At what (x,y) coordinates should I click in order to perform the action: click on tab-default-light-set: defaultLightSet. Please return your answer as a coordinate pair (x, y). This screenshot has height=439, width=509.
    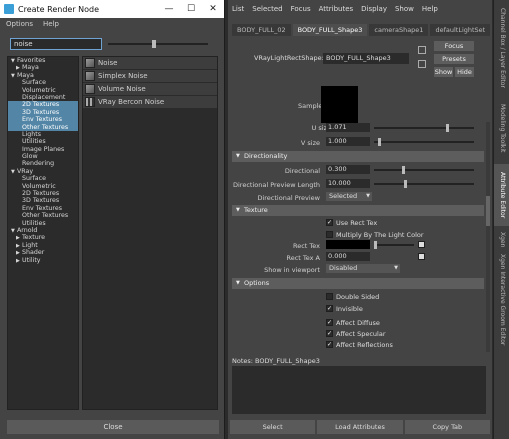
    Looking at the image, I should click on (460, 30).